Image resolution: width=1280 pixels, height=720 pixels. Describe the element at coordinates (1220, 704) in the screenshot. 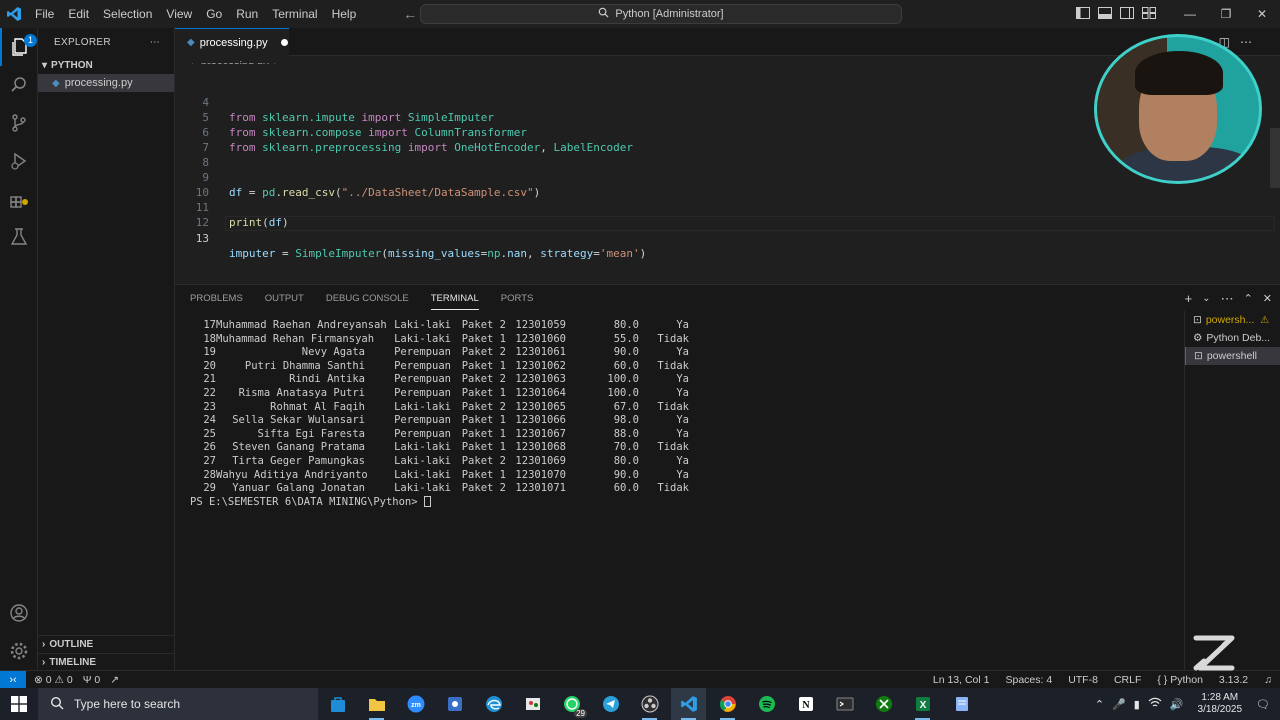

I see `clock: 1:28 AM 3/18/2025` at that location.